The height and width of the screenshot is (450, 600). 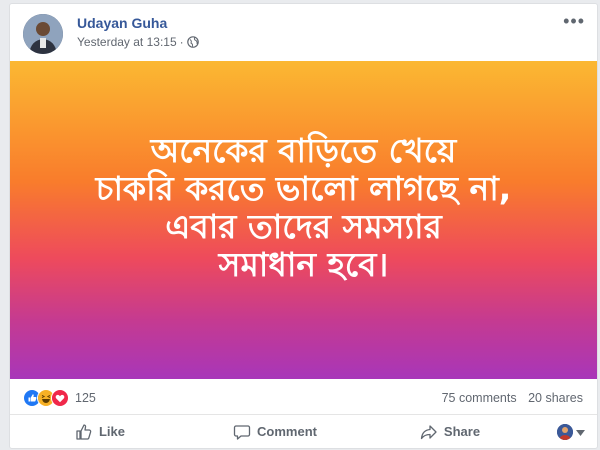 I want to click on love-reaction-icon, so click(x=60, y=398).